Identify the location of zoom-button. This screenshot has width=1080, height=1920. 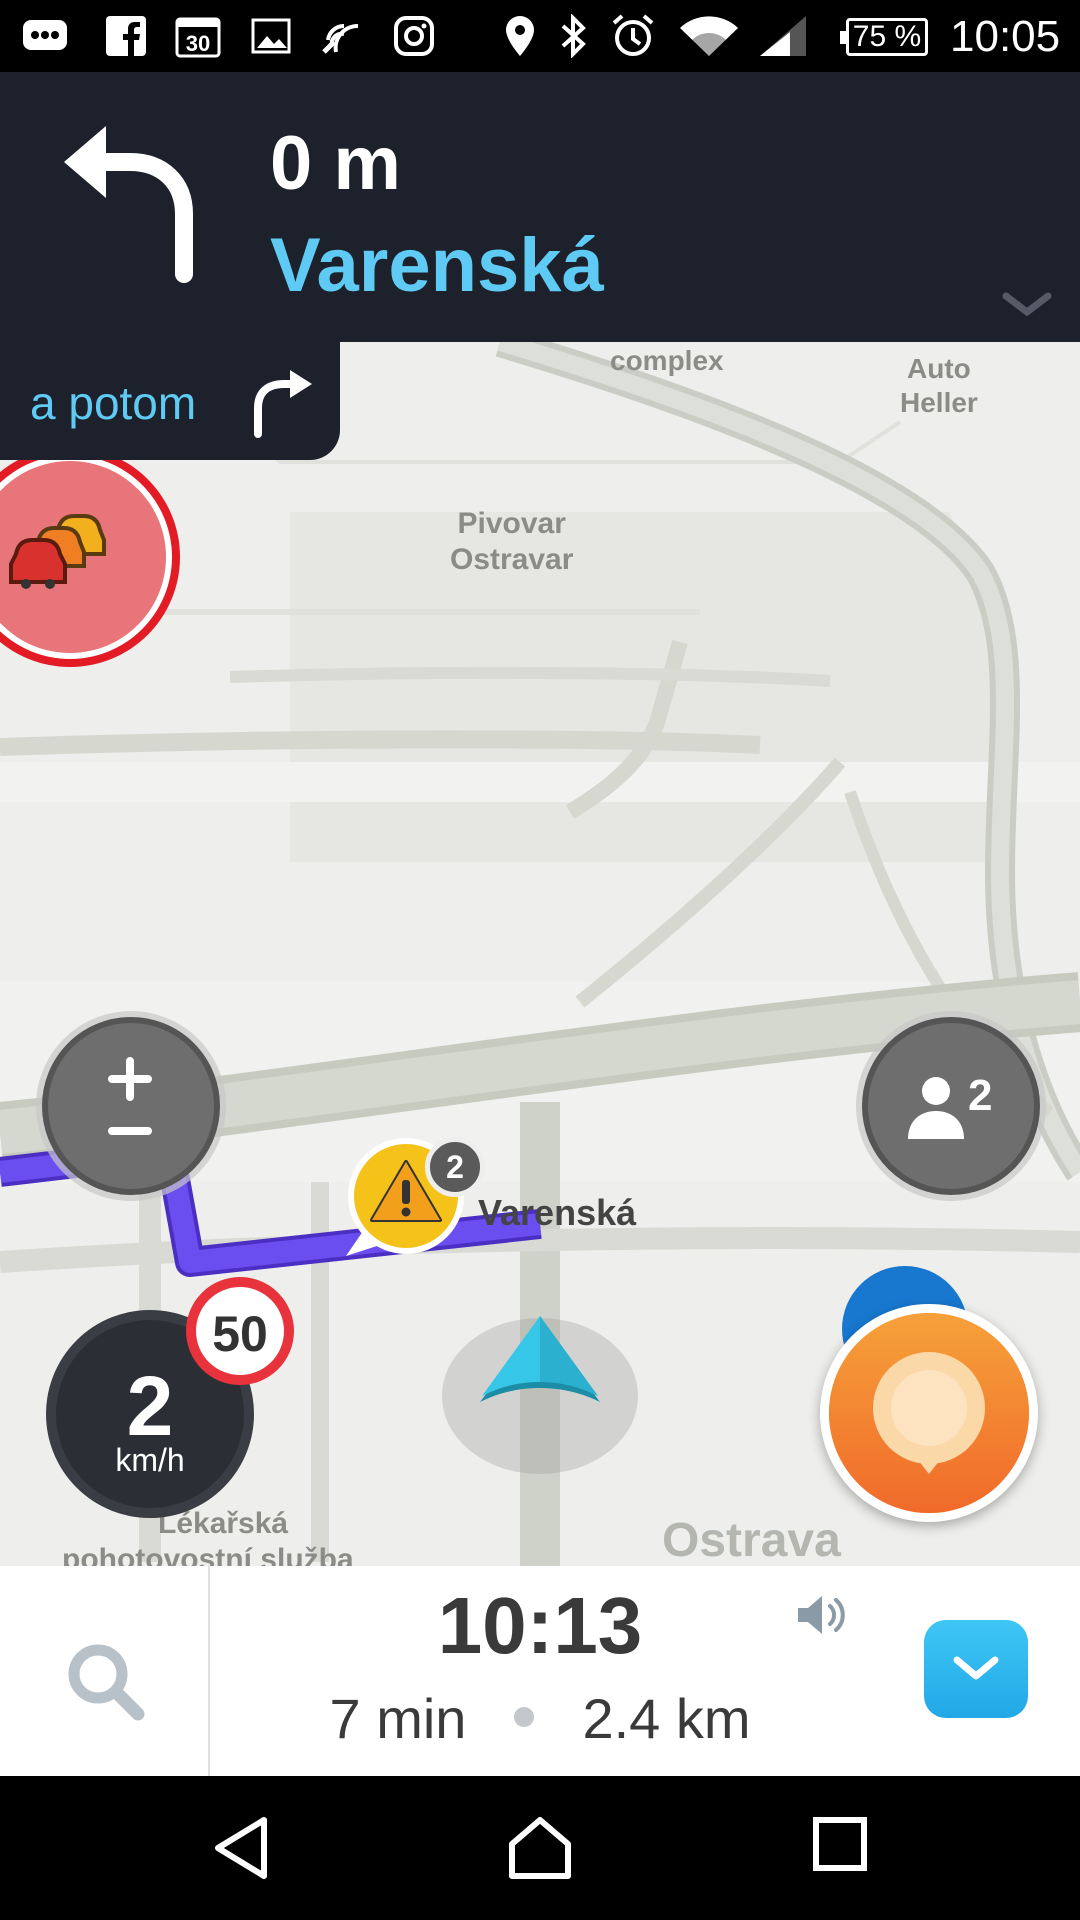
(131, 1106).